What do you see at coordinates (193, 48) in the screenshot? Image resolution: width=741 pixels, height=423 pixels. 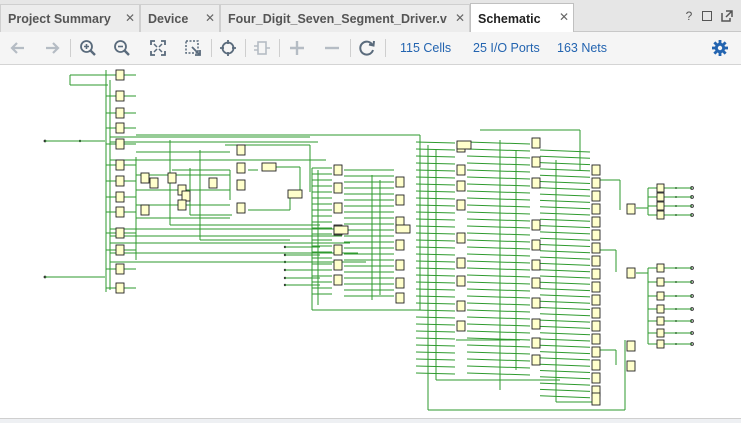 I see `zoom-area-icon` at bounding box center [193, 48].